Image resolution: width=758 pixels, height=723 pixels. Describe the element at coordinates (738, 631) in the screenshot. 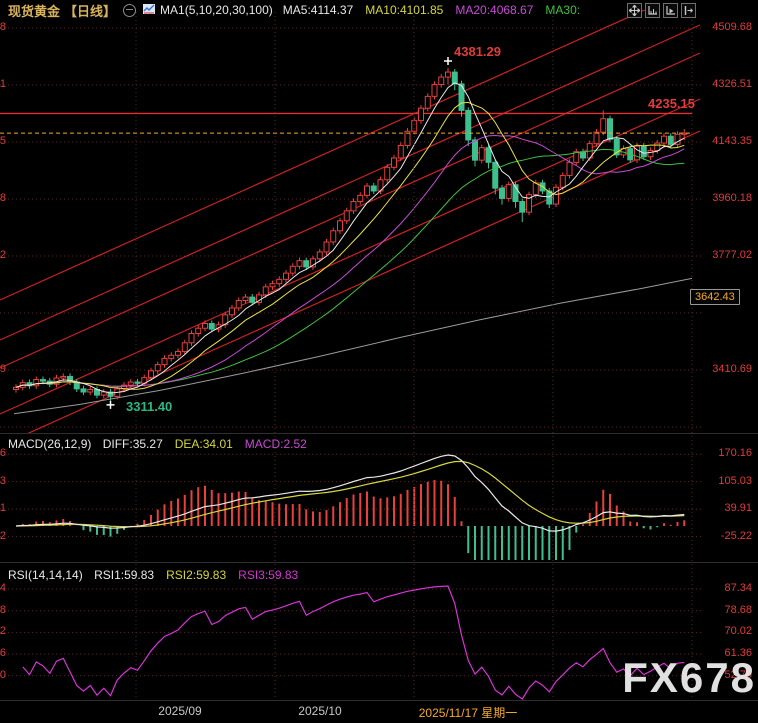

I see `rsi-axis-label: 70.02` at that location.